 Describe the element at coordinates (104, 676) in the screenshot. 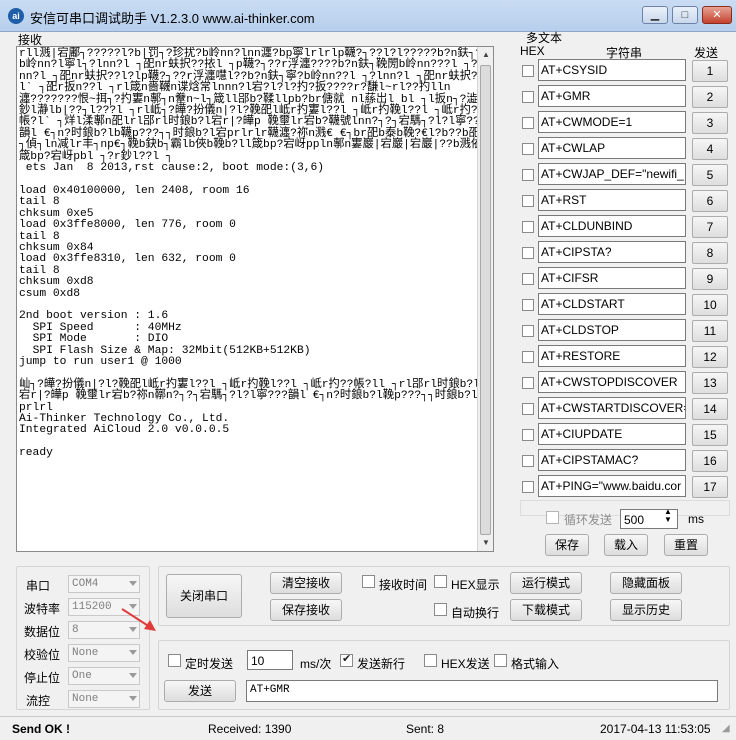

I see `stopbits-select: One` at that location.